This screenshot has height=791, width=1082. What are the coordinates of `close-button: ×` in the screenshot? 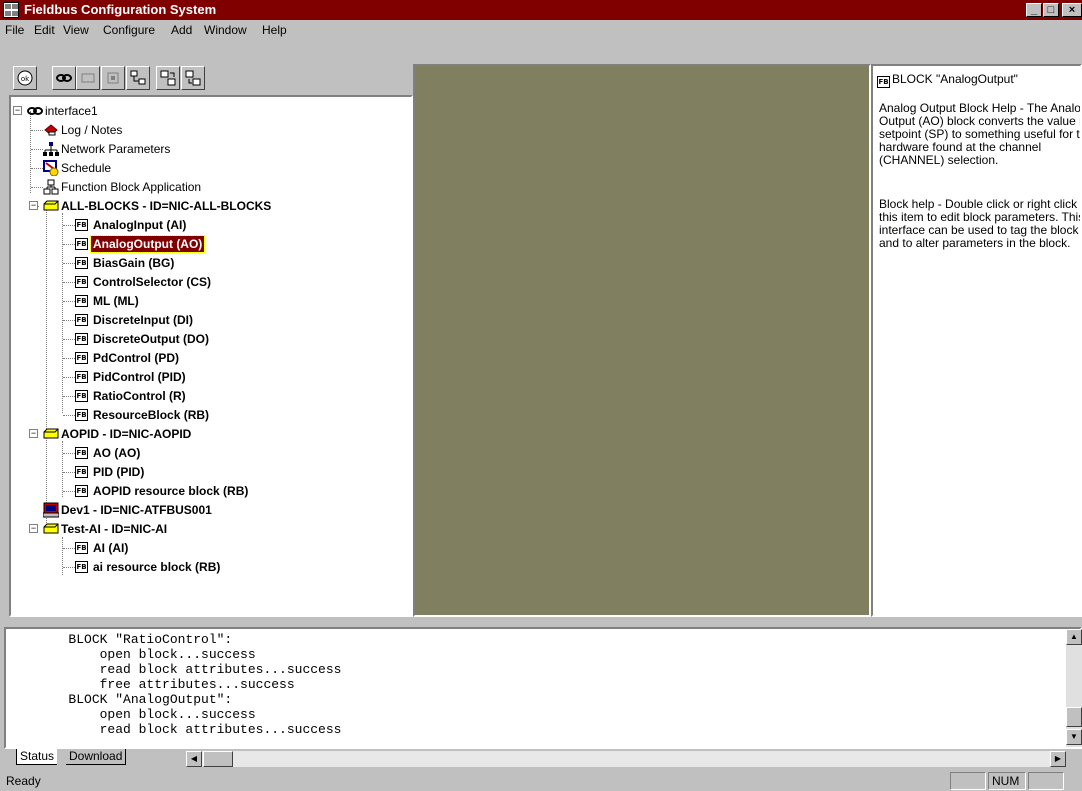 It's located at (1072, 10).